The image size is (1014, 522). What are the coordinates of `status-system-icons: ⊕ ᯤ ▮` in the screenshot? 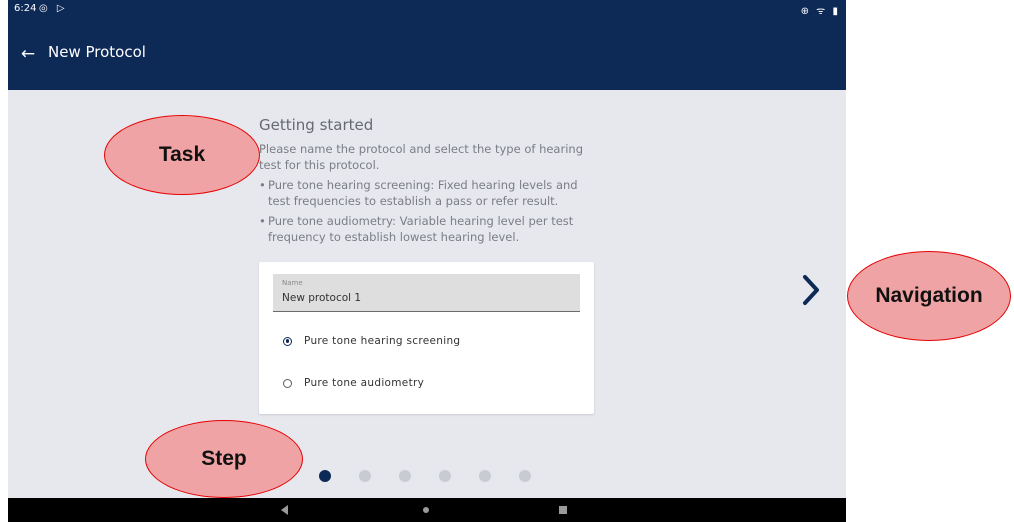 It's located at (820, 11).